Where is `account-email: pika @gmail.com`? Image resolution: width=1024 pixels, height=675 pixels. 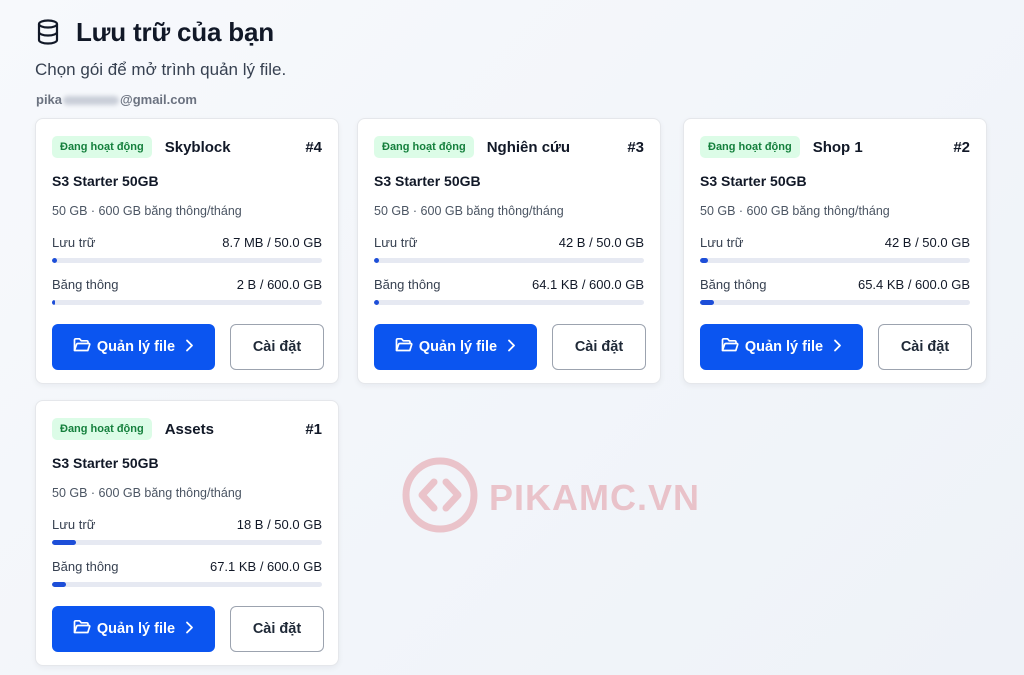
account-email: pika @gmail.com is located at coordinates (161, 99).